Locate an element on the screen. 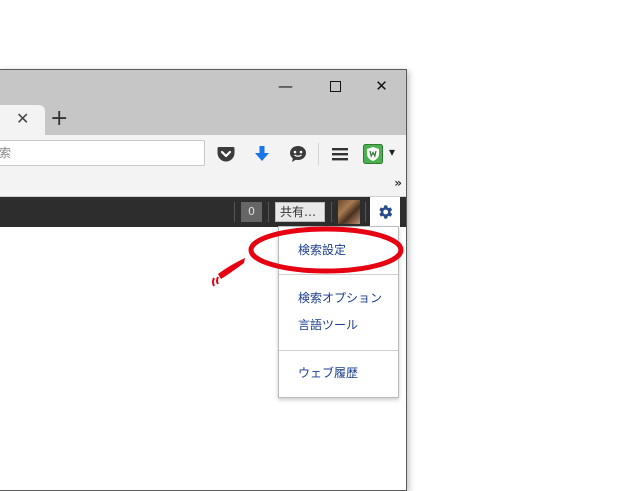  maximize-icon is located at coordinates (335, 86).